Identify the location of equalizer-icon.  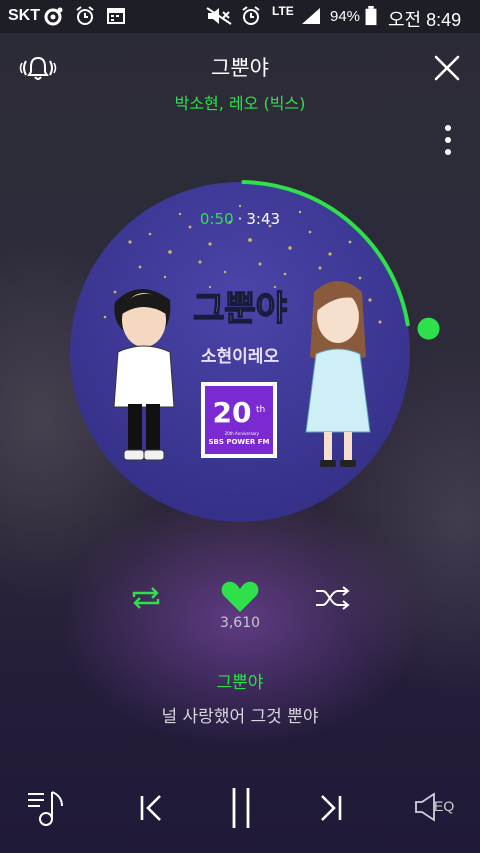
(425, 807).